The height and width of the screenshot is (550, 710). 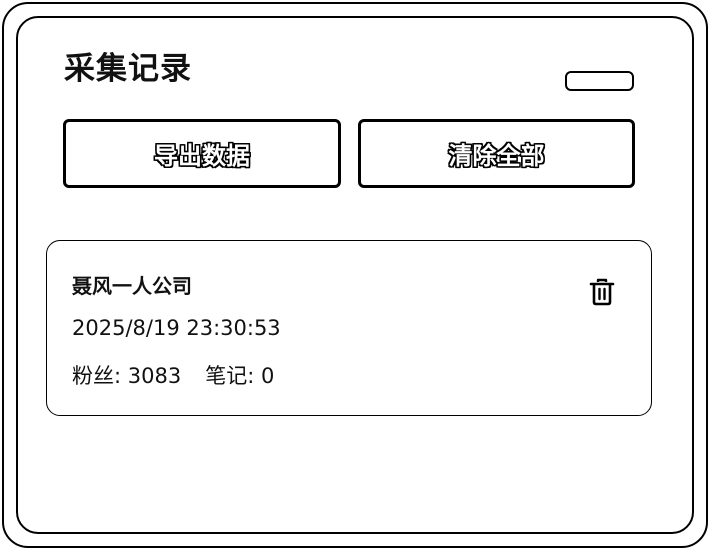 I want to click on record-stats: 粉丝: 3083 笔记: 0, so click(x=173, y=376).